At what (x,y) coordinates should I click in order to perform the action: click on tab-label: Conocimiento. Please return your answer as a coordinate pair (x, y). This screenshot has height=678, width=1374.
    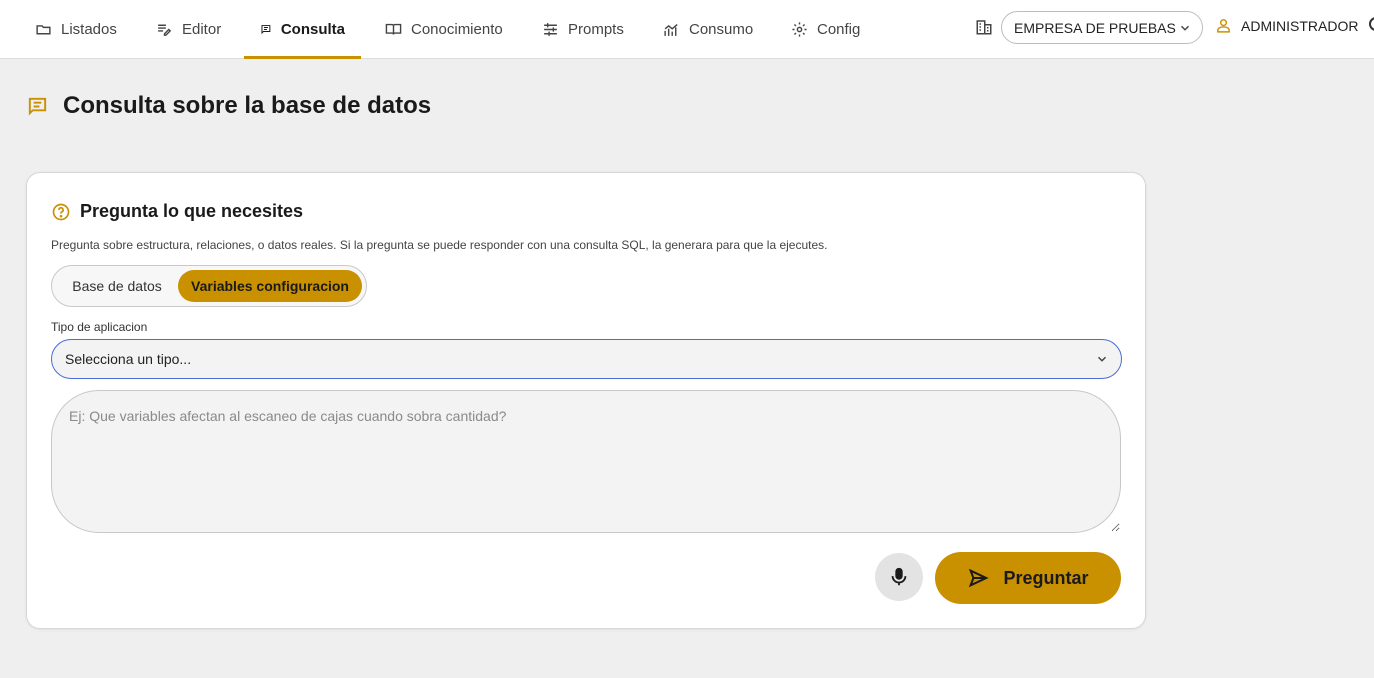
    Looking at the image, I should click on (457, 29).